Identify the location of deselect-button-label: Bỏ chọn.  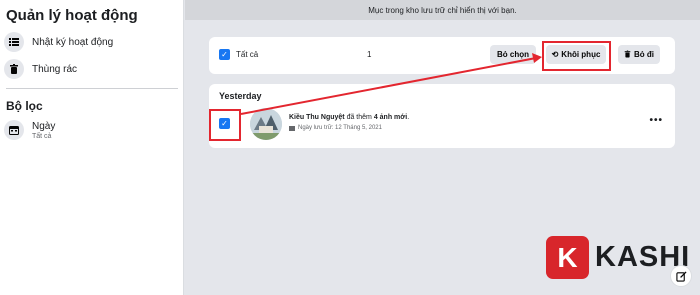
(513, 54).